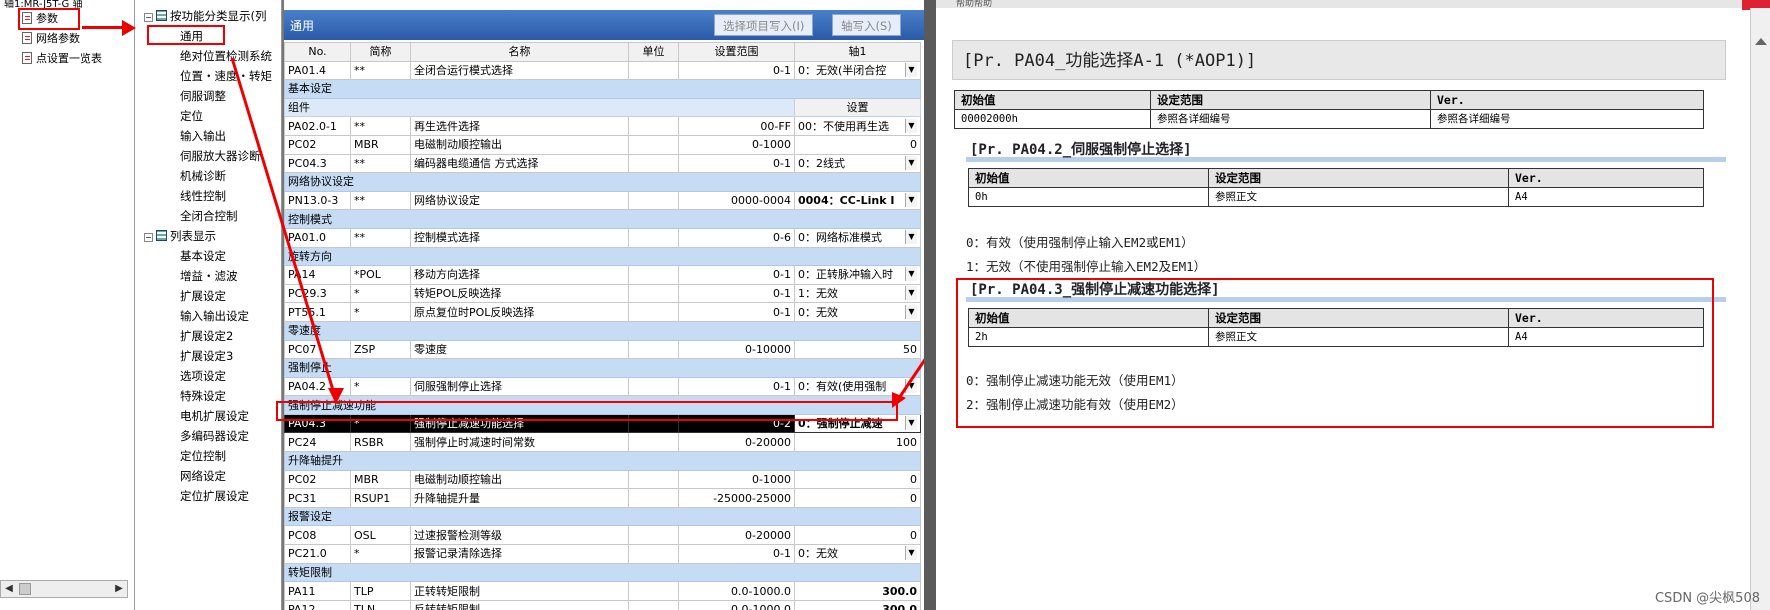  I want to click on tree-item-list: 定位控制, so click(203, 456).